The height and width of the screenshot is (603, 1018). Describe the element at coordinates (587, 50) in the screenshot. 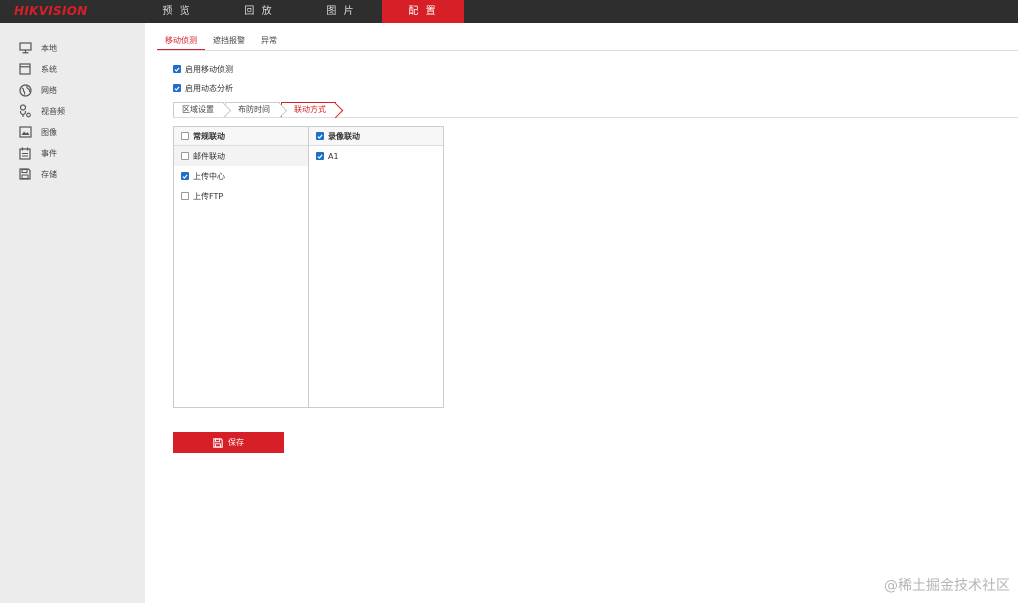

I see `subtabs-divider` at that location.